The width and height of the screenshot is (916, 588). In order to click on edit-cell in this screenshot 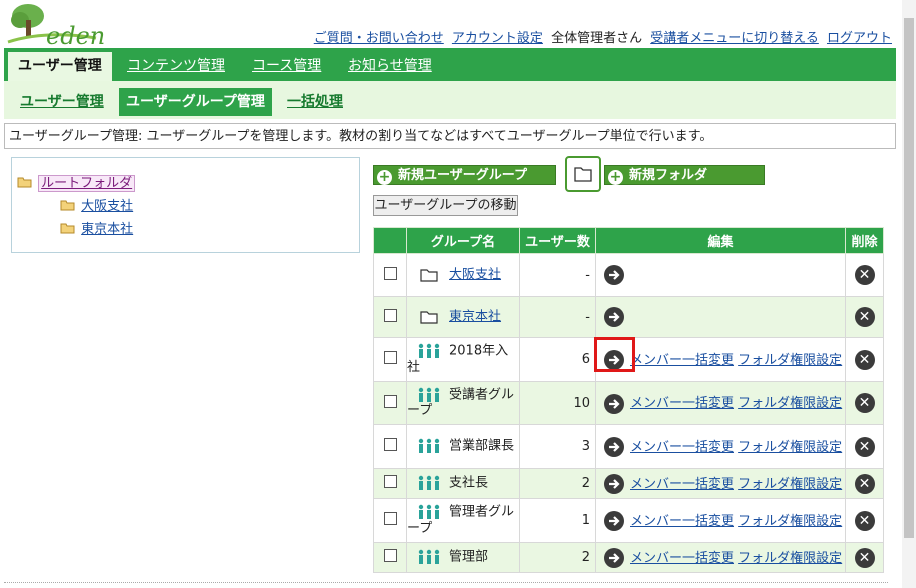, I will do `click(720, 275)`.